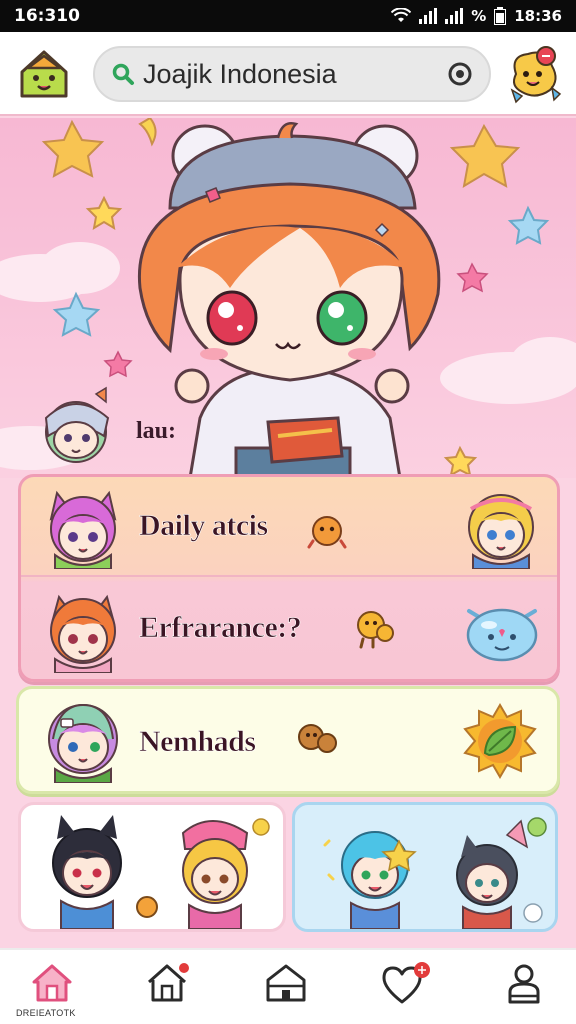 This screenshot has width=576, height=1024. I want to click on status-bar: 16:310 % 18:36, so click(288, 16).